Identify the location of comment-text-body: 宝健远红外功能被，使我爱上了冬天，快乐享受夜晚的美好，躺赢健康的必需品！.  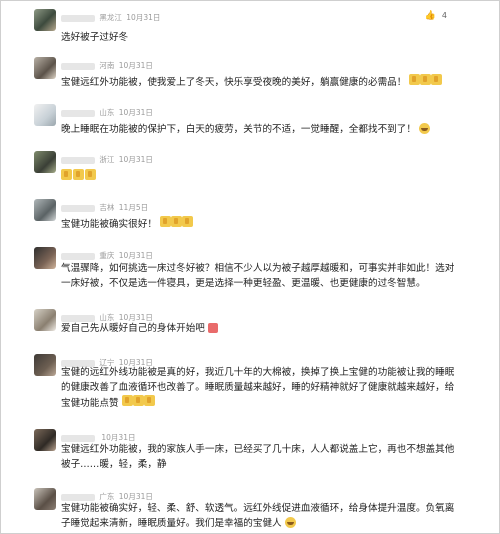
(234, 82).